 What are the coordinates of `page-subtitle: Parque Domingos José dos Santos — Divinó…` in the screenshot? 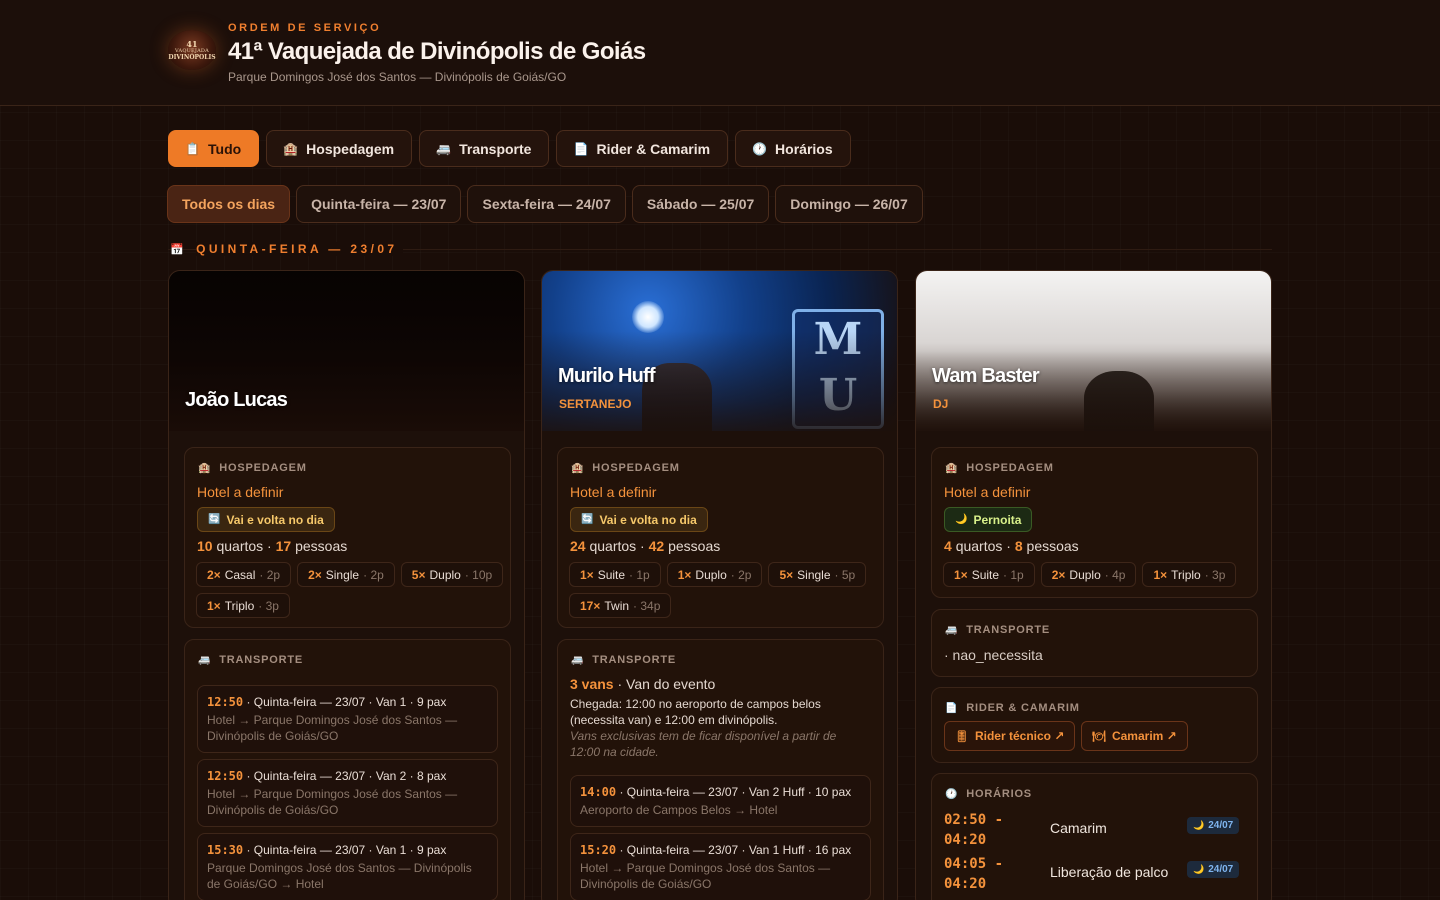 It's located at (397, 77).